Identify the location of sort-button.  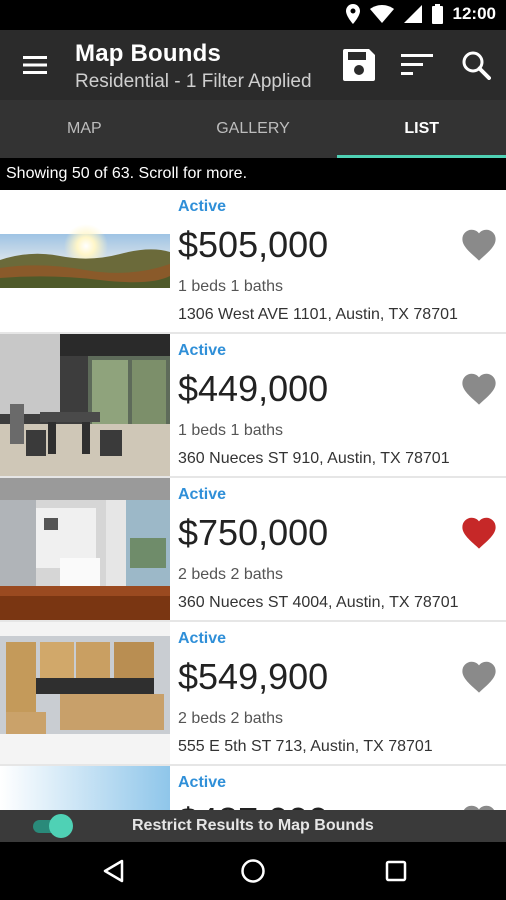
(417, 65).